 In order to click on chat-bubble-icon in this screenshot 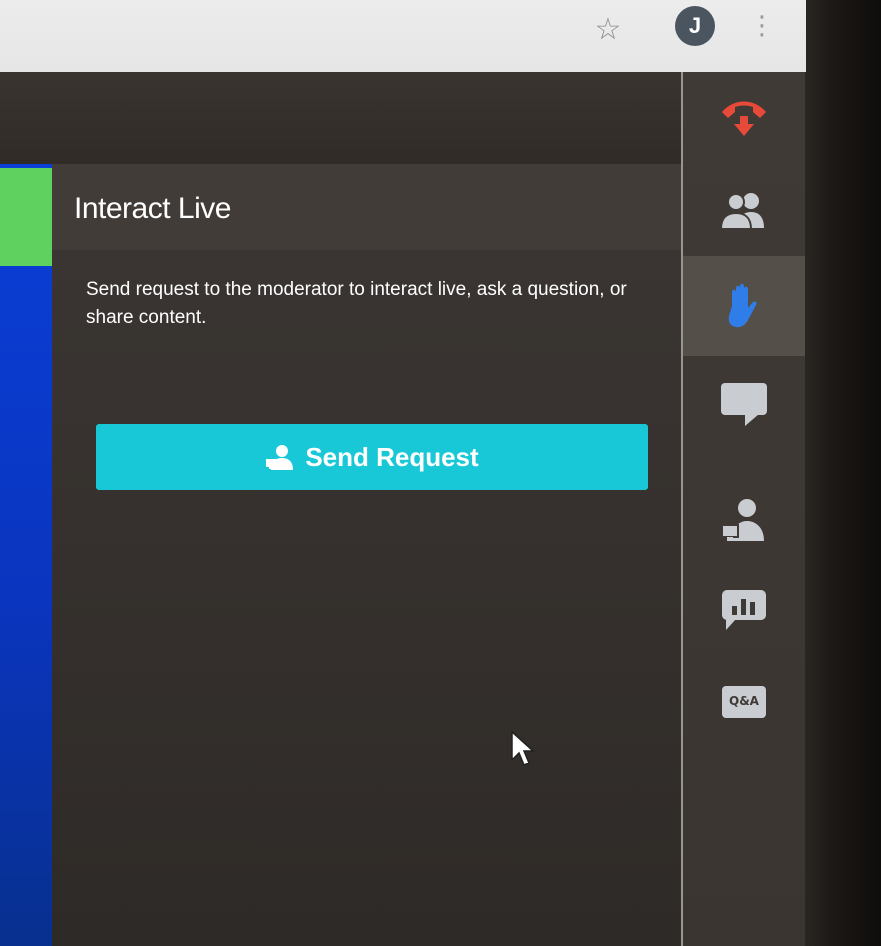, I will do `click(744, 404)`.